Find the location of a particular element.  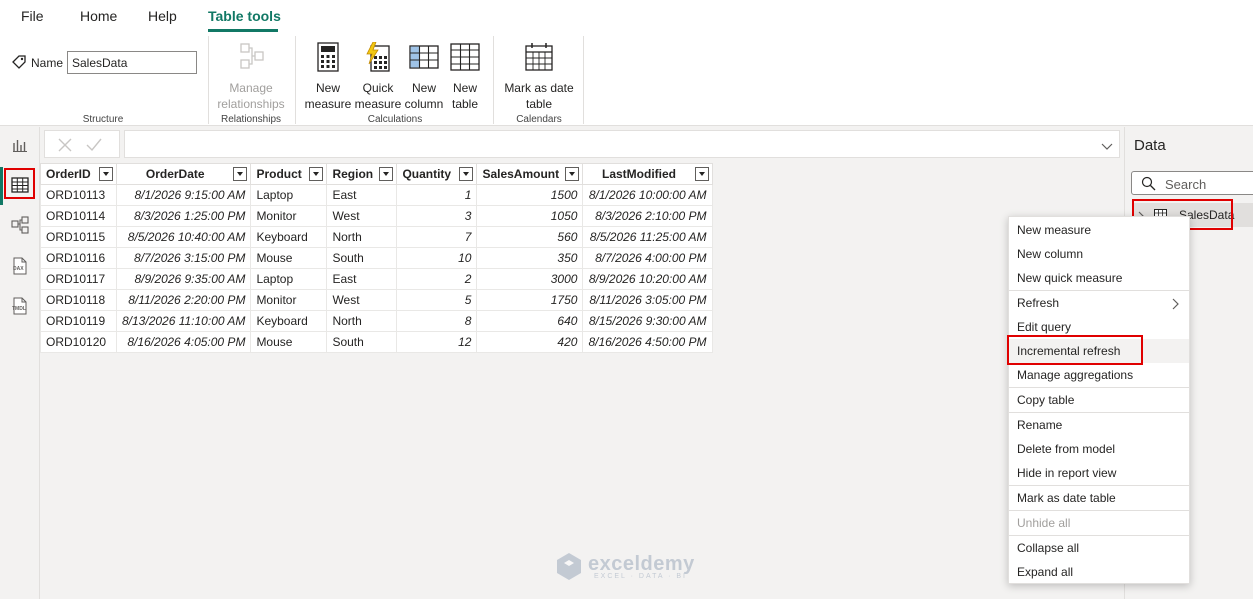

quick-measure-button: Quick measure is located at coordinates (378, 76).